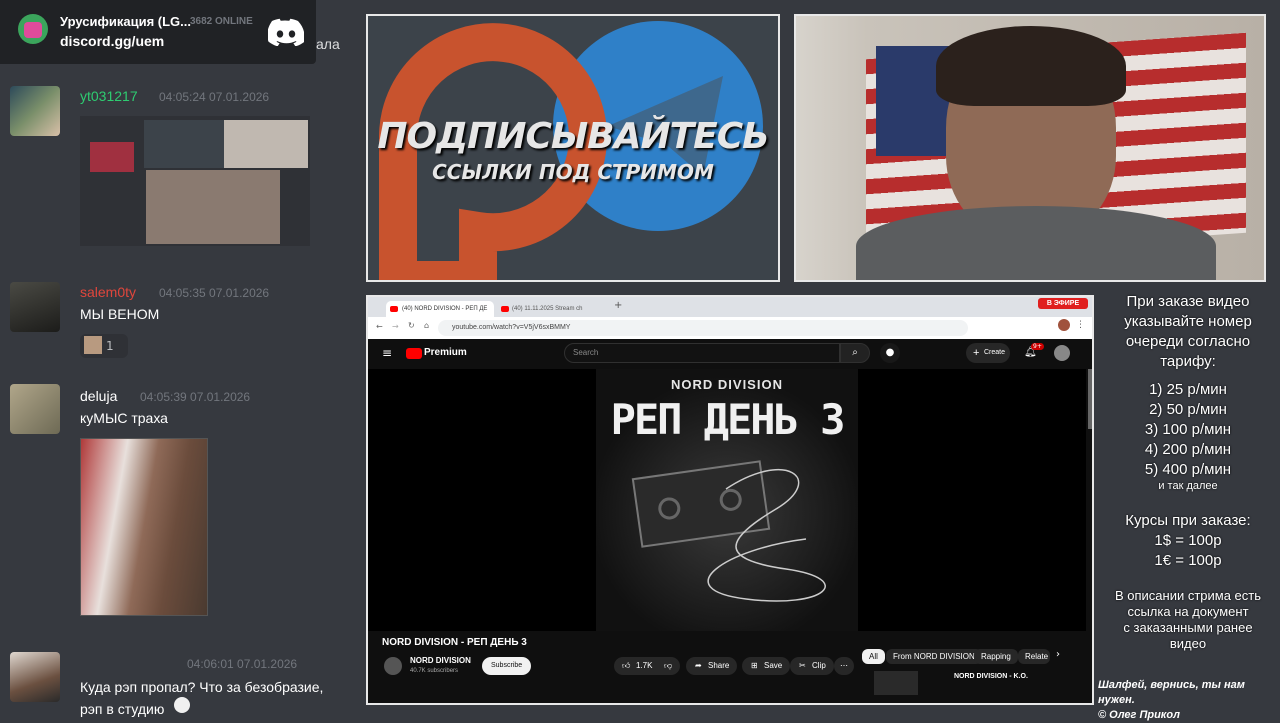  What do you see at coordinates (144, 527) in the screenshot?
I see `attached-photo` at bounding box center [144, 527].